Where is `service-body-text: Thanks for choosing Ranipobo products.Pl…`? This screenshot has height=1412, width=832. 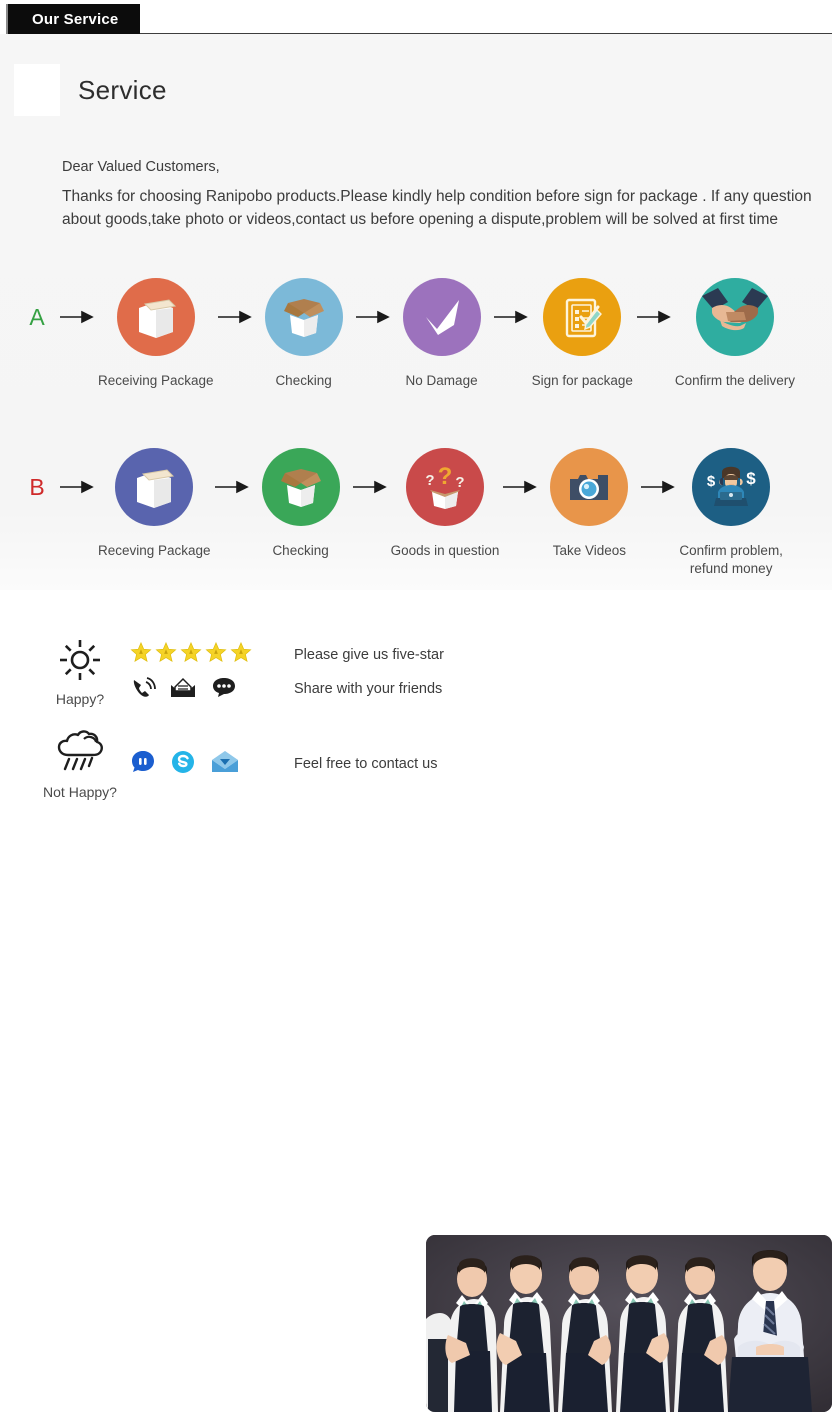
service-body-text: Thanks for choosing Ranipobo products.Pl… is located at coordinates (437, 208).